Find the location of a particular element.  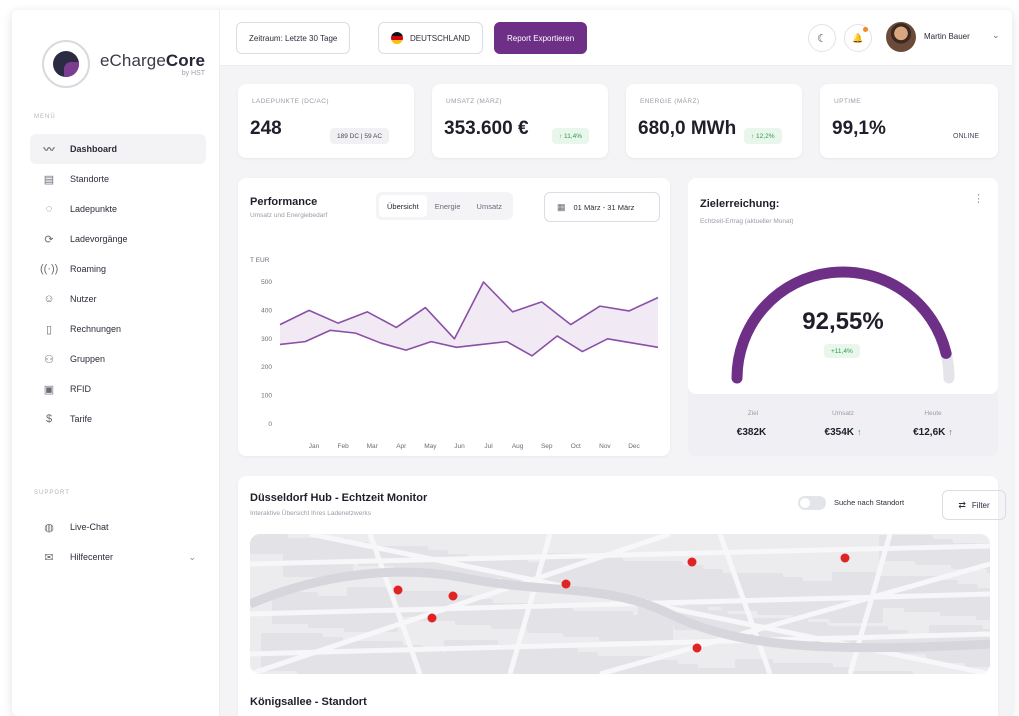

sidebar-item-label: Ladepunkte is located at coordinates (94, 209).